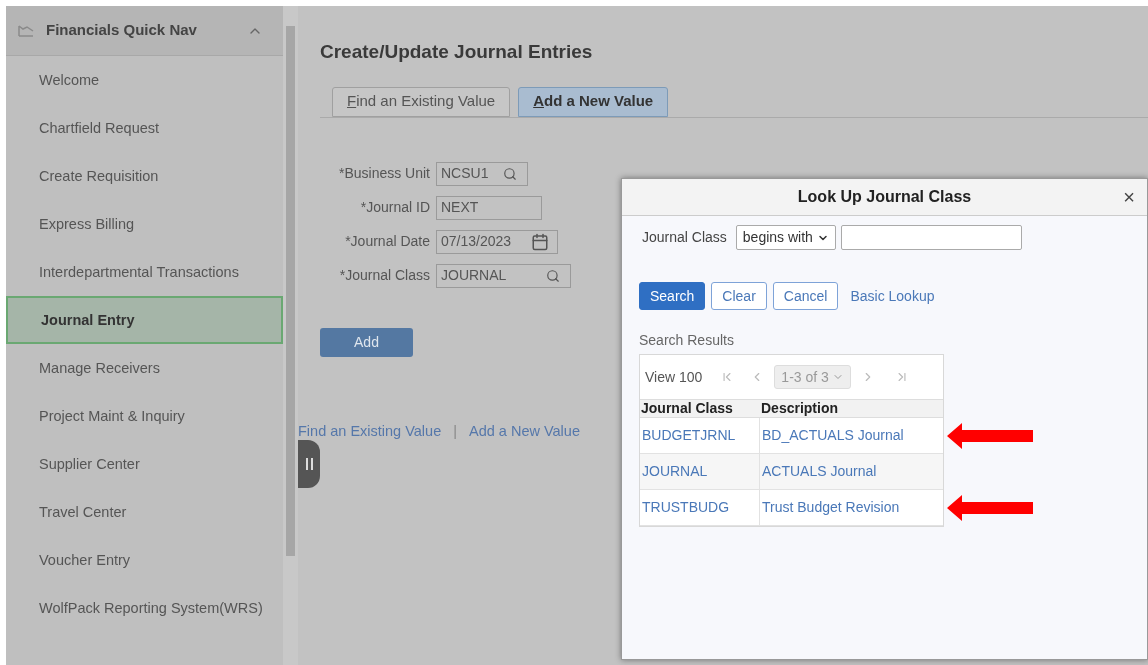 The image size is (1148, 665). Describe the element at coordinates (1129, 197) in the screenshot. I see `close-button: ×` at that location.